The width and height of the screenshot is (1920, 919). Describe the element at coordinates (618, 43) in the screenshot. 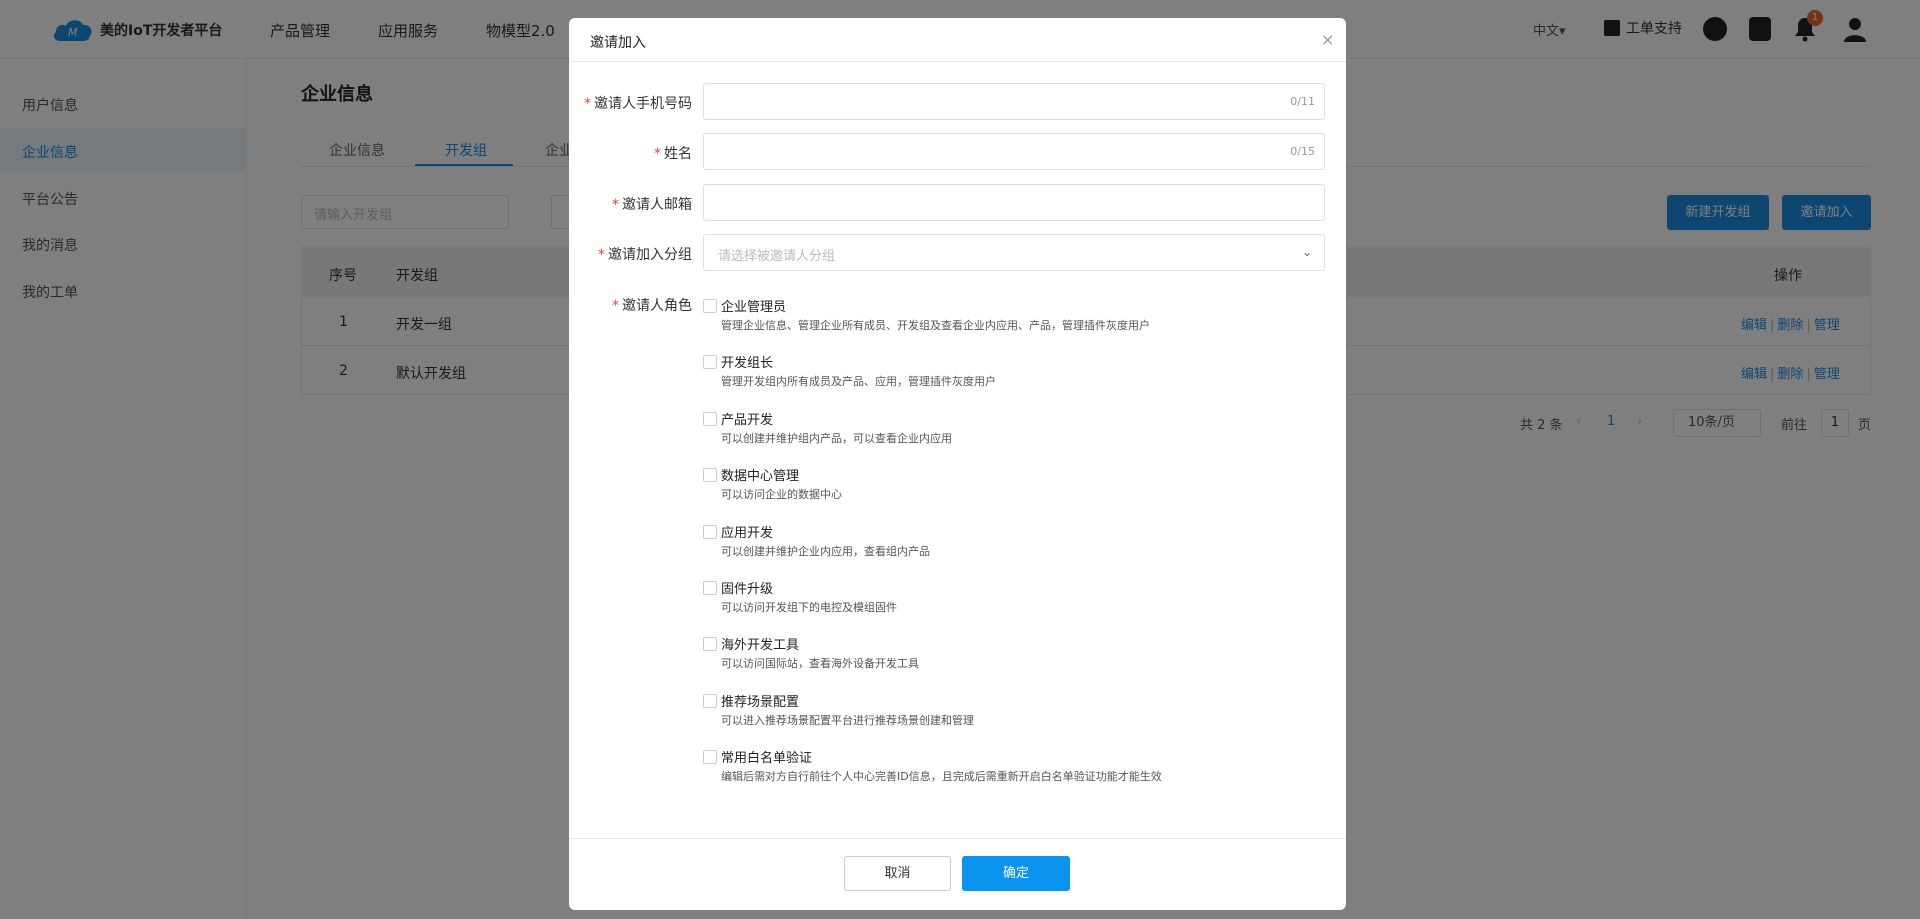

I see `dialog-title: 邀请加入` at that location.